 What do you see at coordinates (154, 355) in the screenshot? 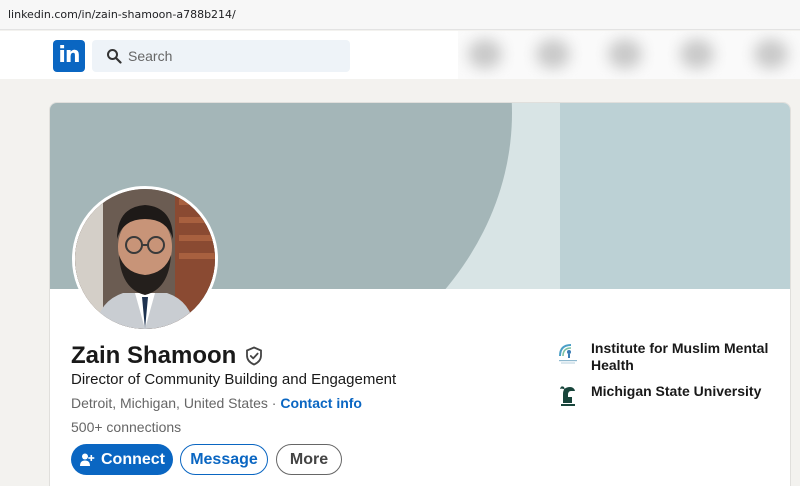
I see `profile-name: Zain Shamoon` at bounding box center [154, 355].